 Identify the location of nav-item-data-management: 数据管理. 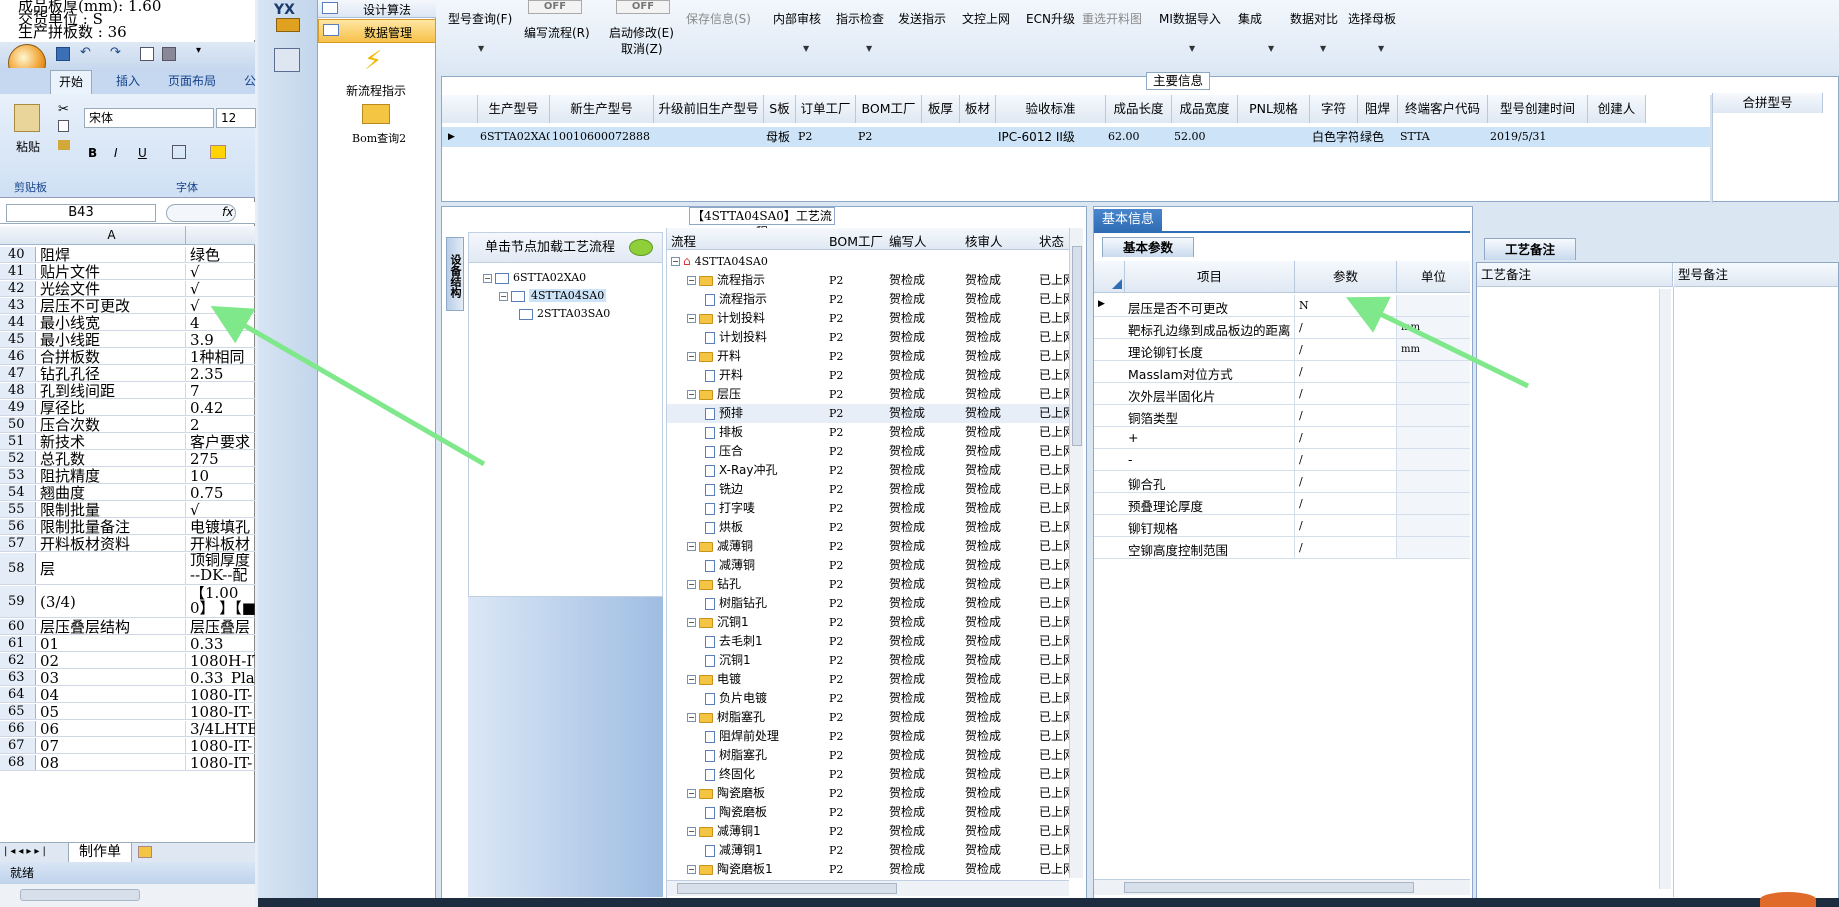
(377, 31).